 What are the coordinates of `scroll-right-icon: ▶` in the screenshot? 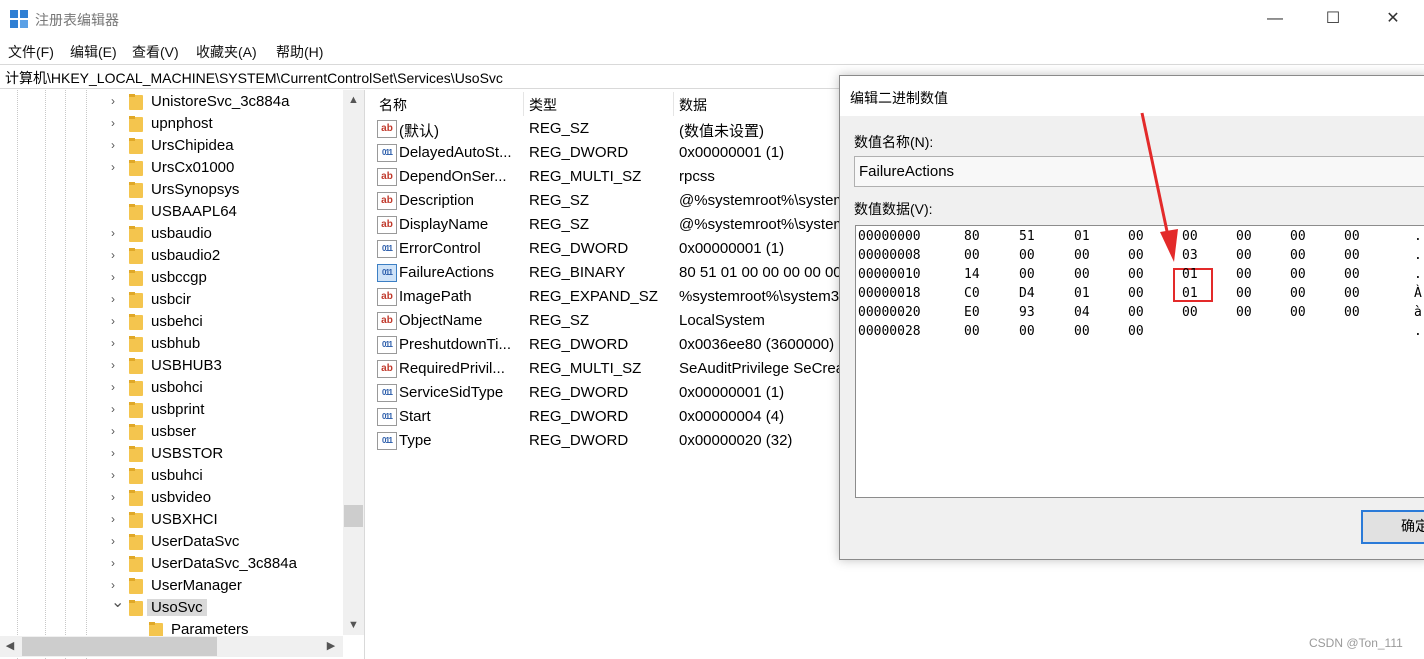 It's located at (331, 646).